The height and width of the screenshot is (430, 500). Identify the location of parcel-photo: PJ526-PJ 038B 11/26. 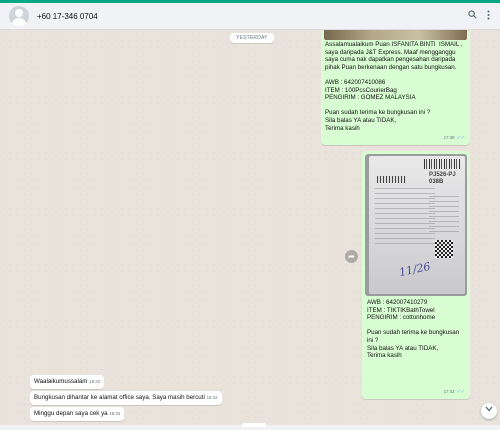
(416, 225).